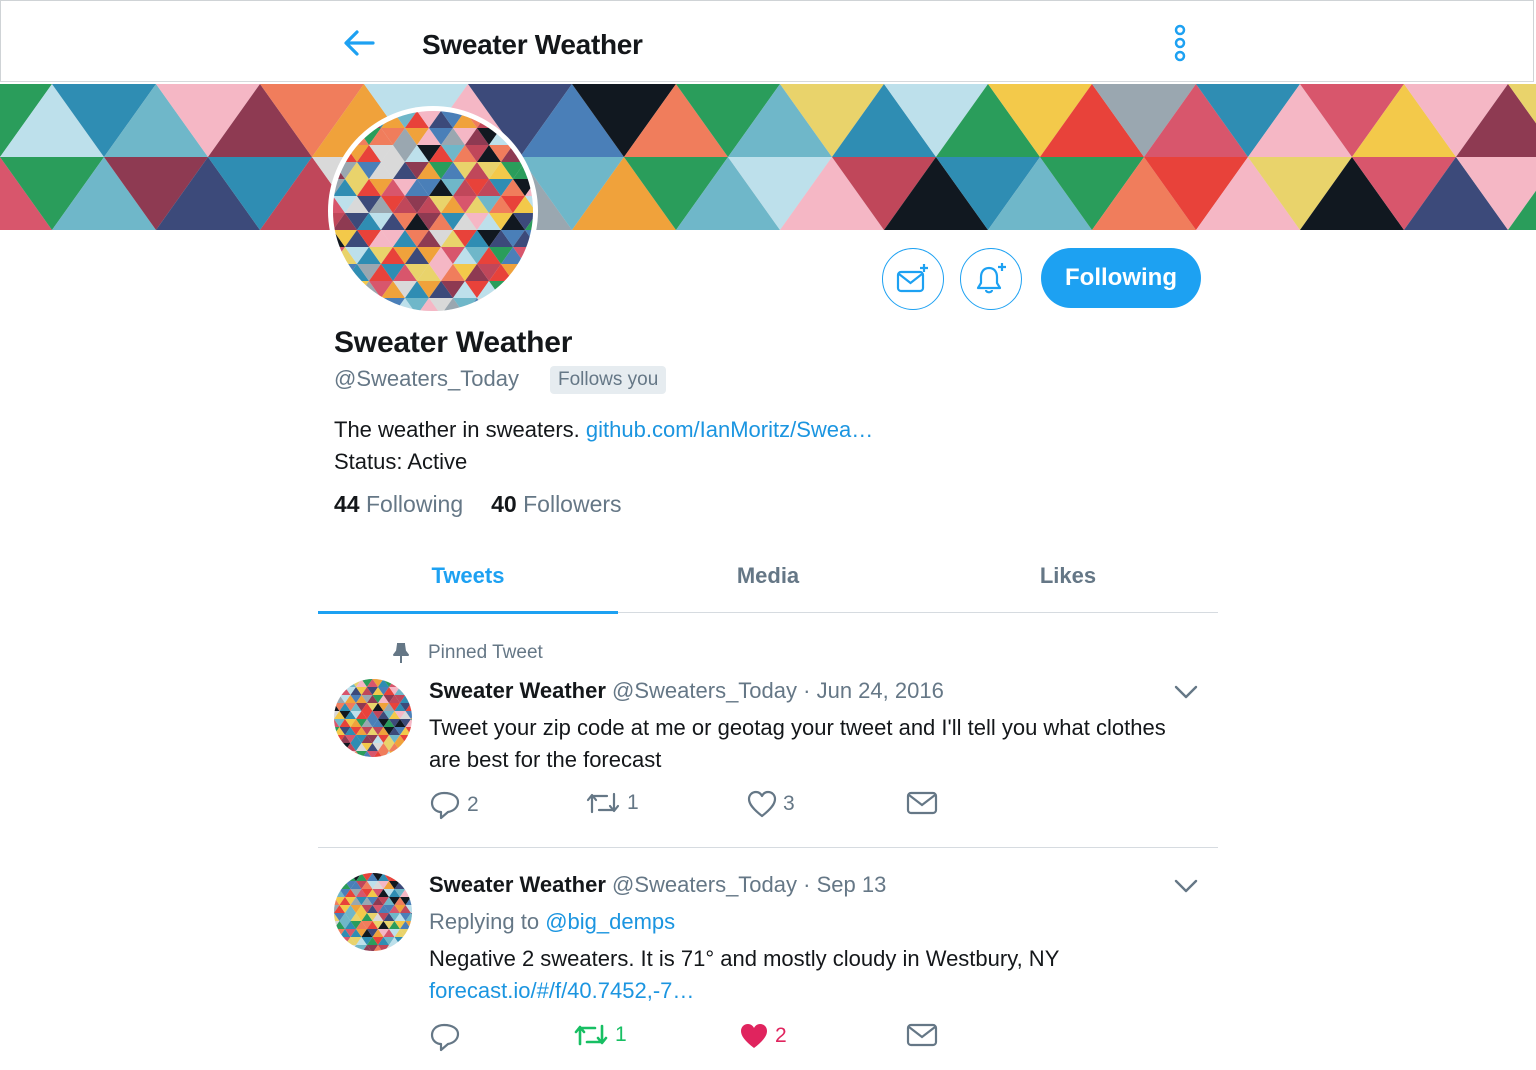 This screenshot has width=1536, height=1070. Describe the element at coordinates (572, 504) in the screenshot. I see `followers-label: Followers` at that location.